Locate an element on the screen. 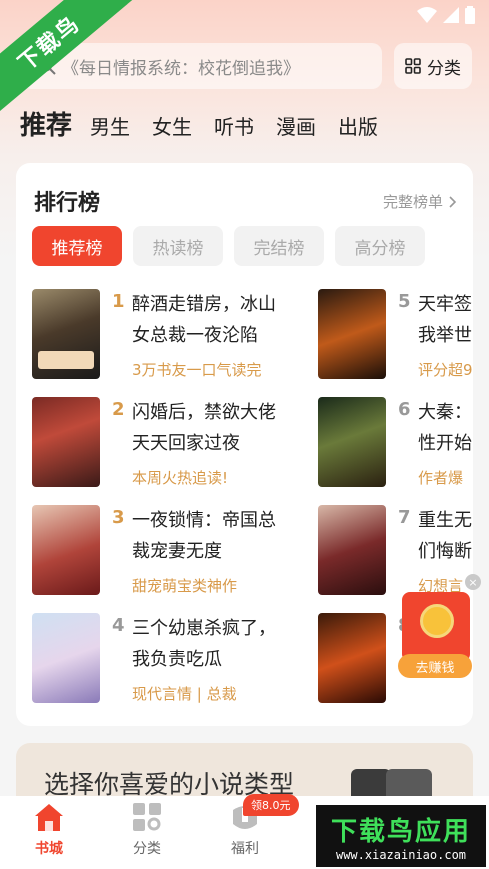 Image resolution: width=489 pixels, height=869 pixels. tab-recommend: 推荐 is located at coordinates (46, 123).